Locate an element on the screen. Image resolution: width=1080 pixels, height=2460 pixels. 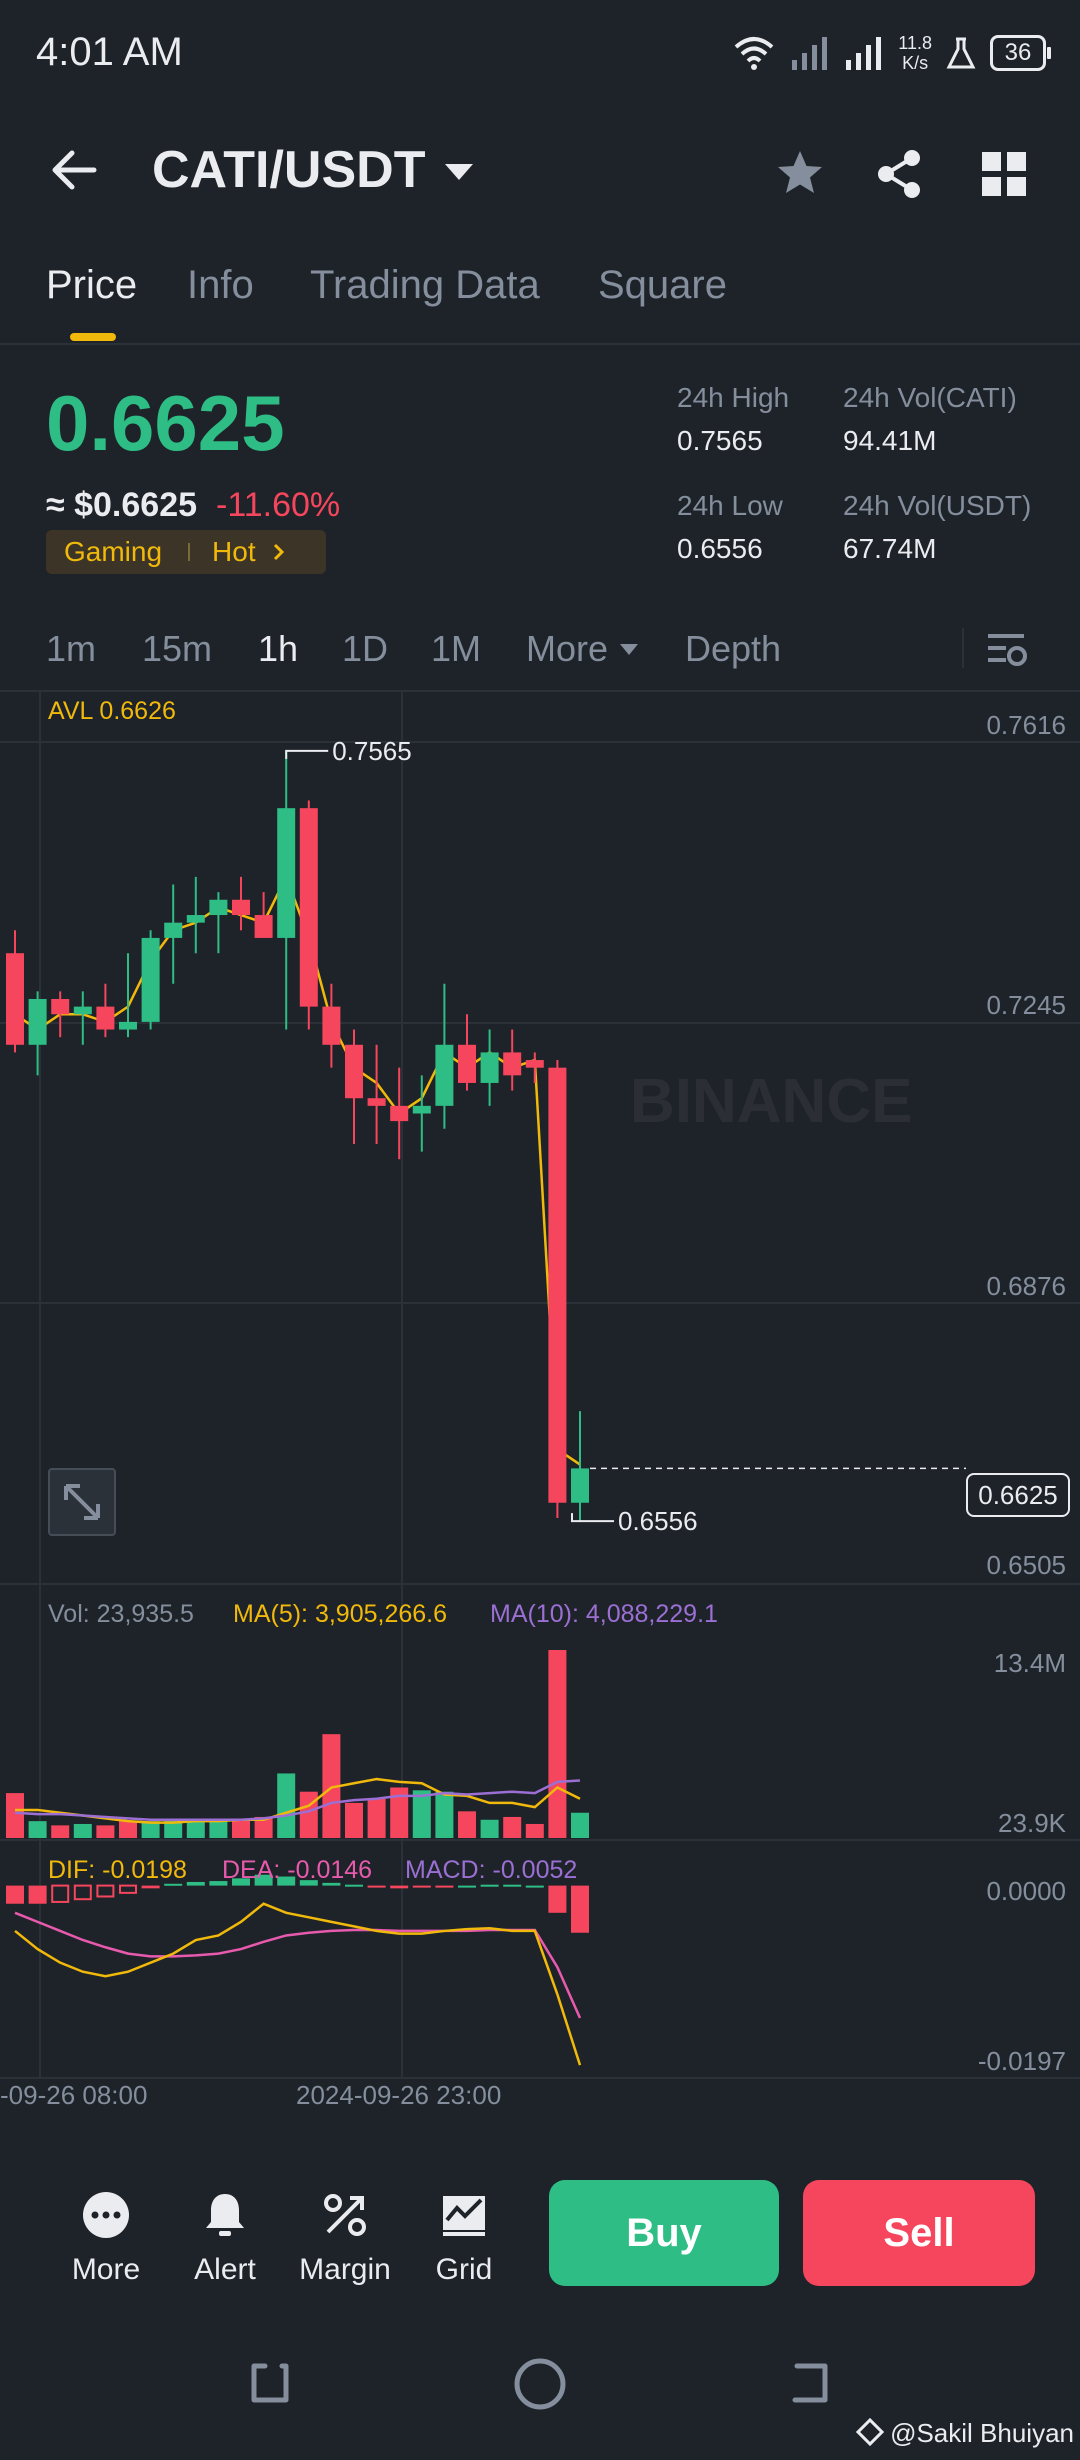
sector-tags: Gaming Hot is located at coordinates (186, 552).